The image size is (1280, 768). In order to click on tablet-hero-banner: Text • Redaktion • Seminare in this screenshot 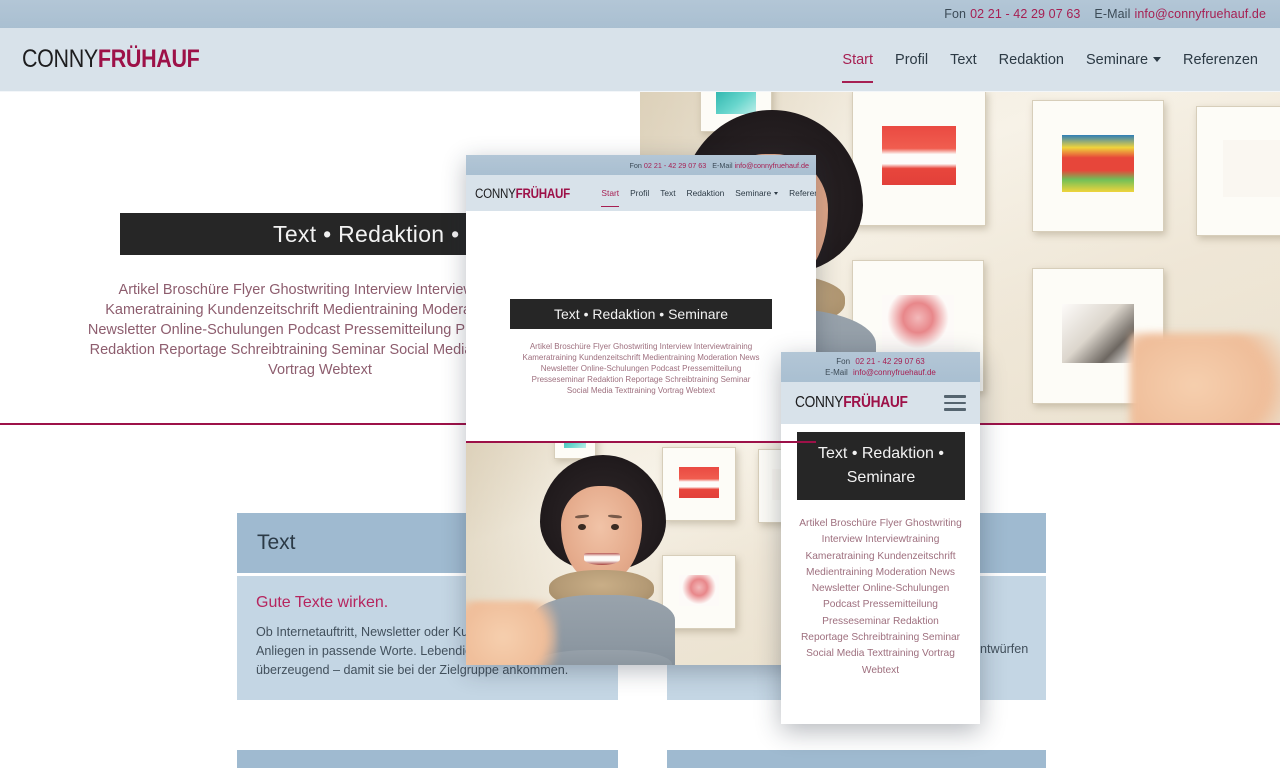, I will do `click(641, 314)`.